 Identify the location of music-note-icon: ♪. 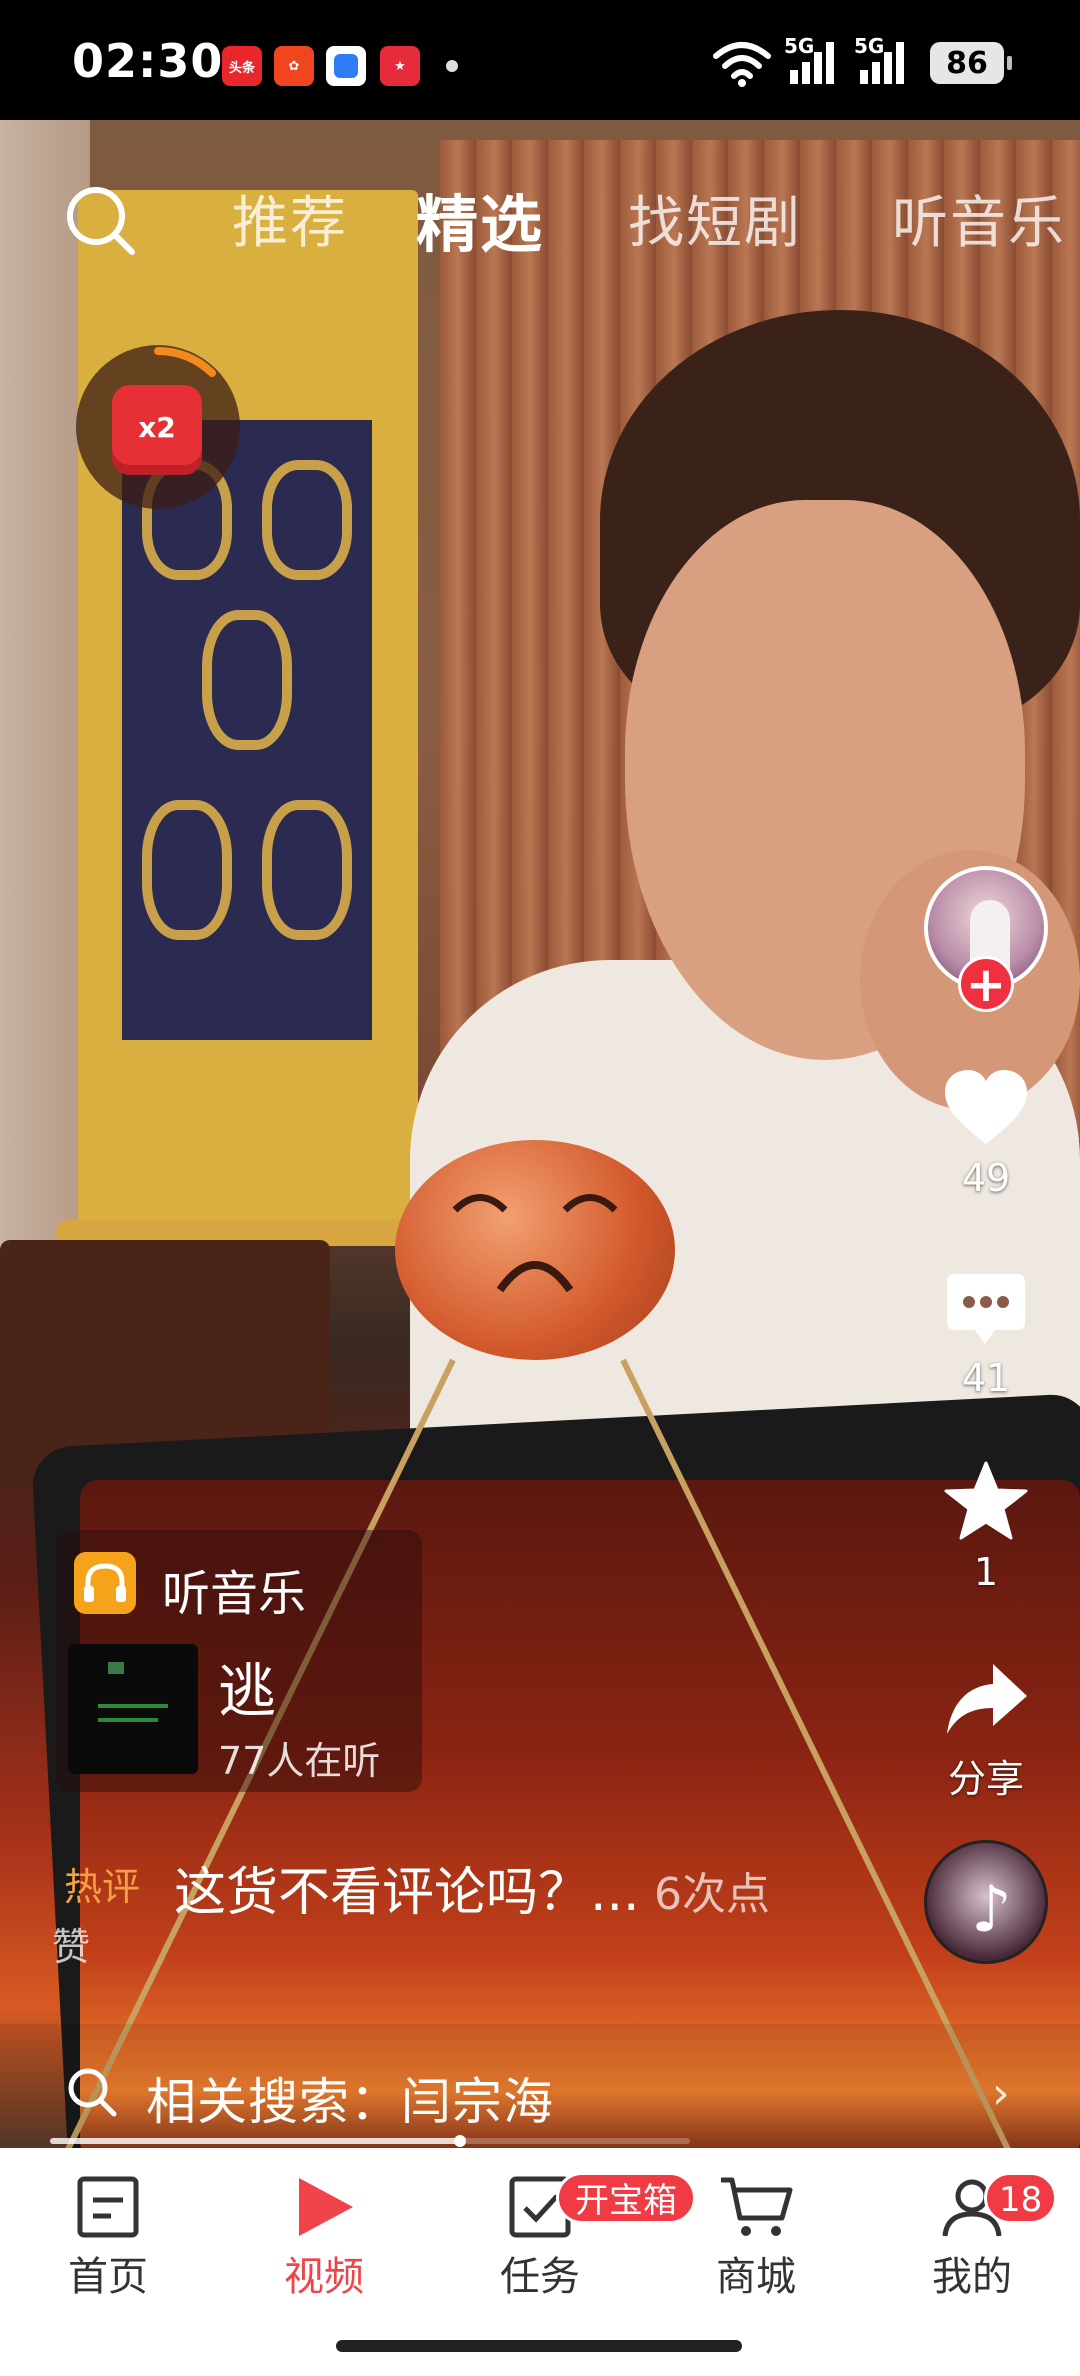
(991, 1910).